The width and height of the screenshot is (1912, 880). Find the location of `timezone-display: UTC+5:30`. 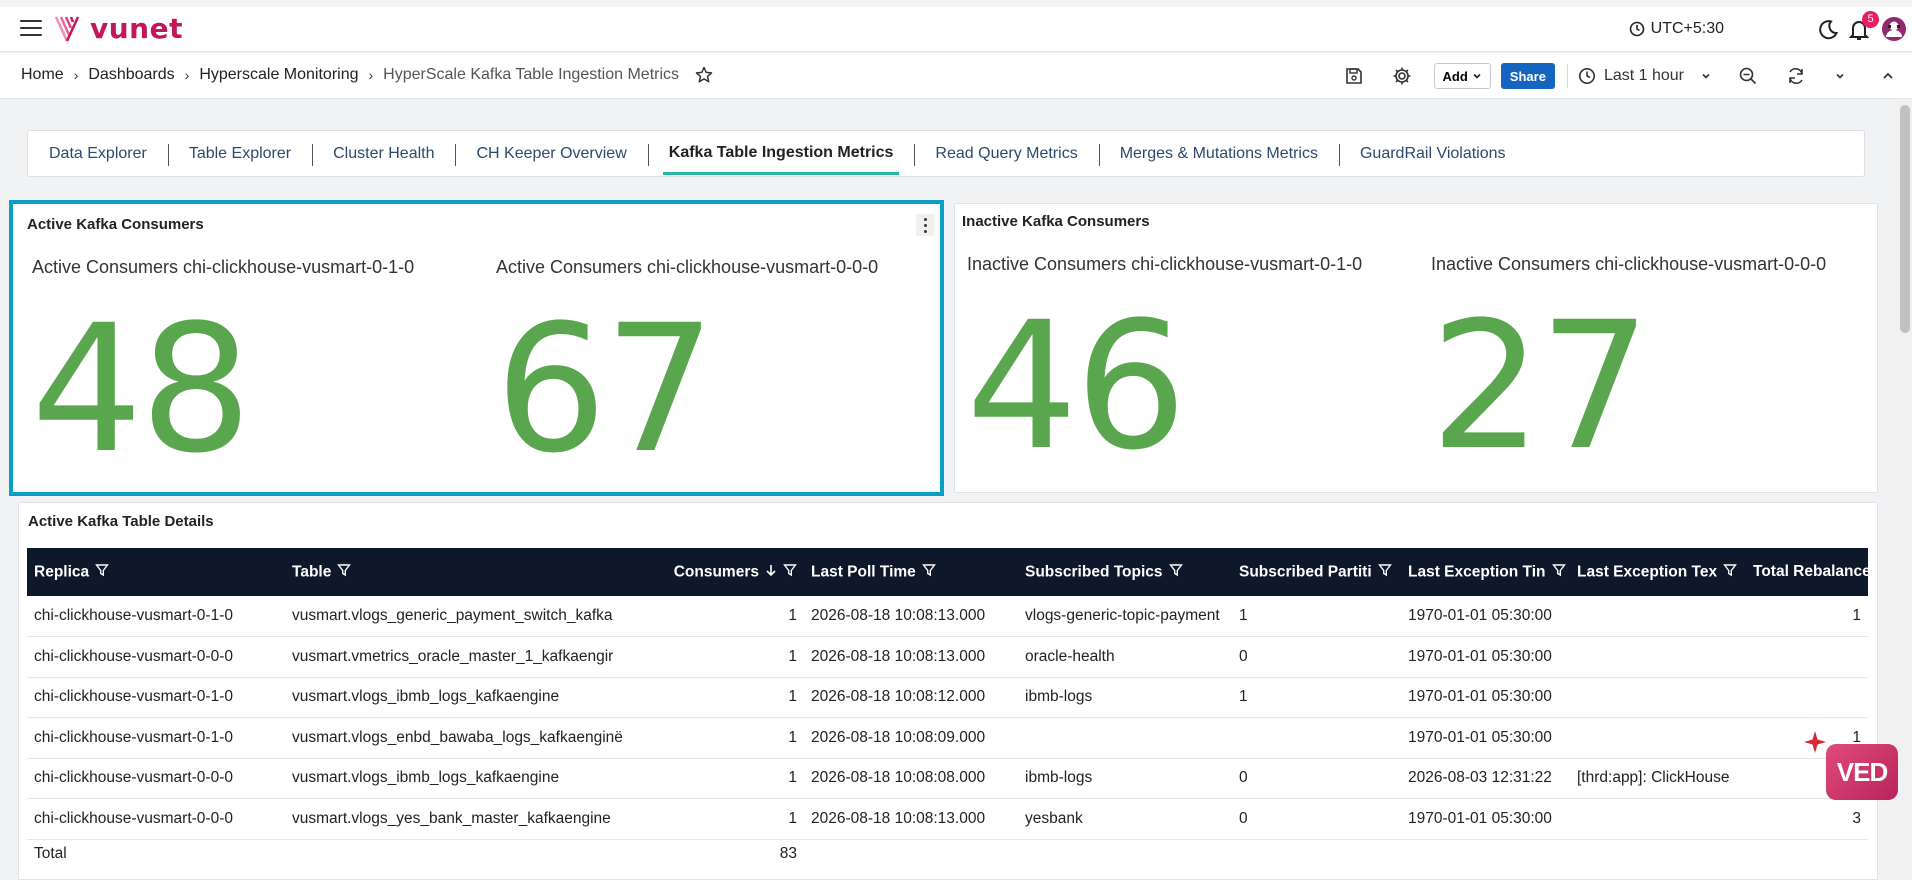

timezone-display: UTC+5:30 is located at coordinates (1676, 29).